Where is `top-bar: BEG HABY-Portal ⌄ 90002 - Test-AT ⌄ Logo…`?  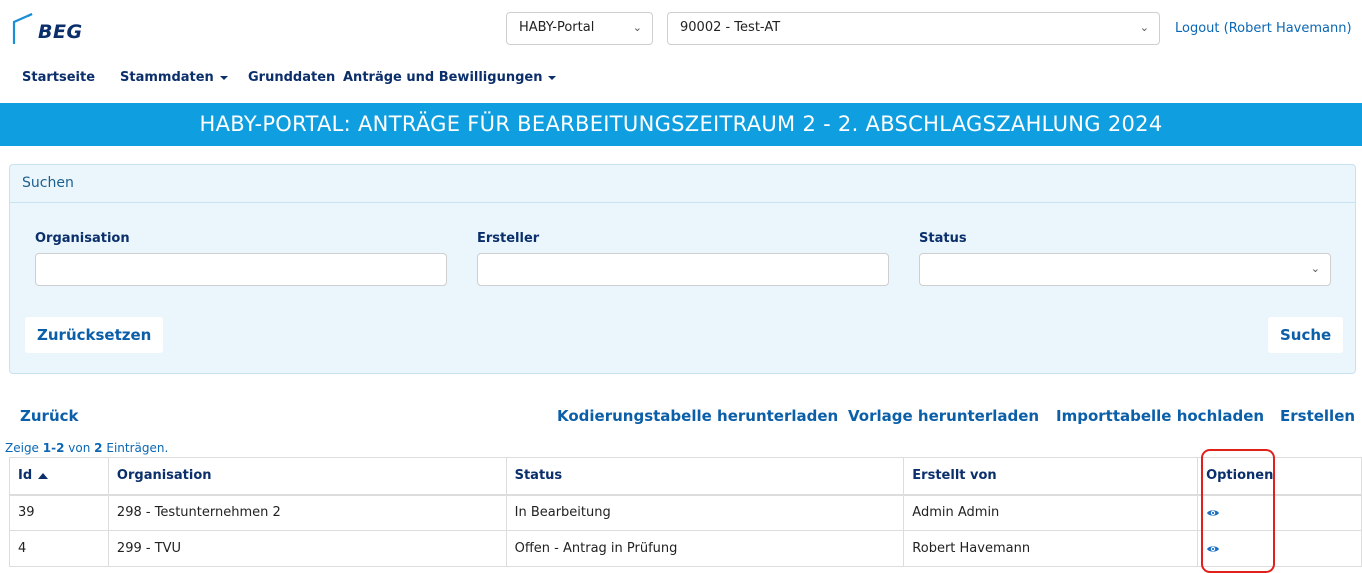 top-bar: BEG HABY-Portal ⌄ 90002 - Test-AT ⌄ Logo… is located at coordinates (681, 31).